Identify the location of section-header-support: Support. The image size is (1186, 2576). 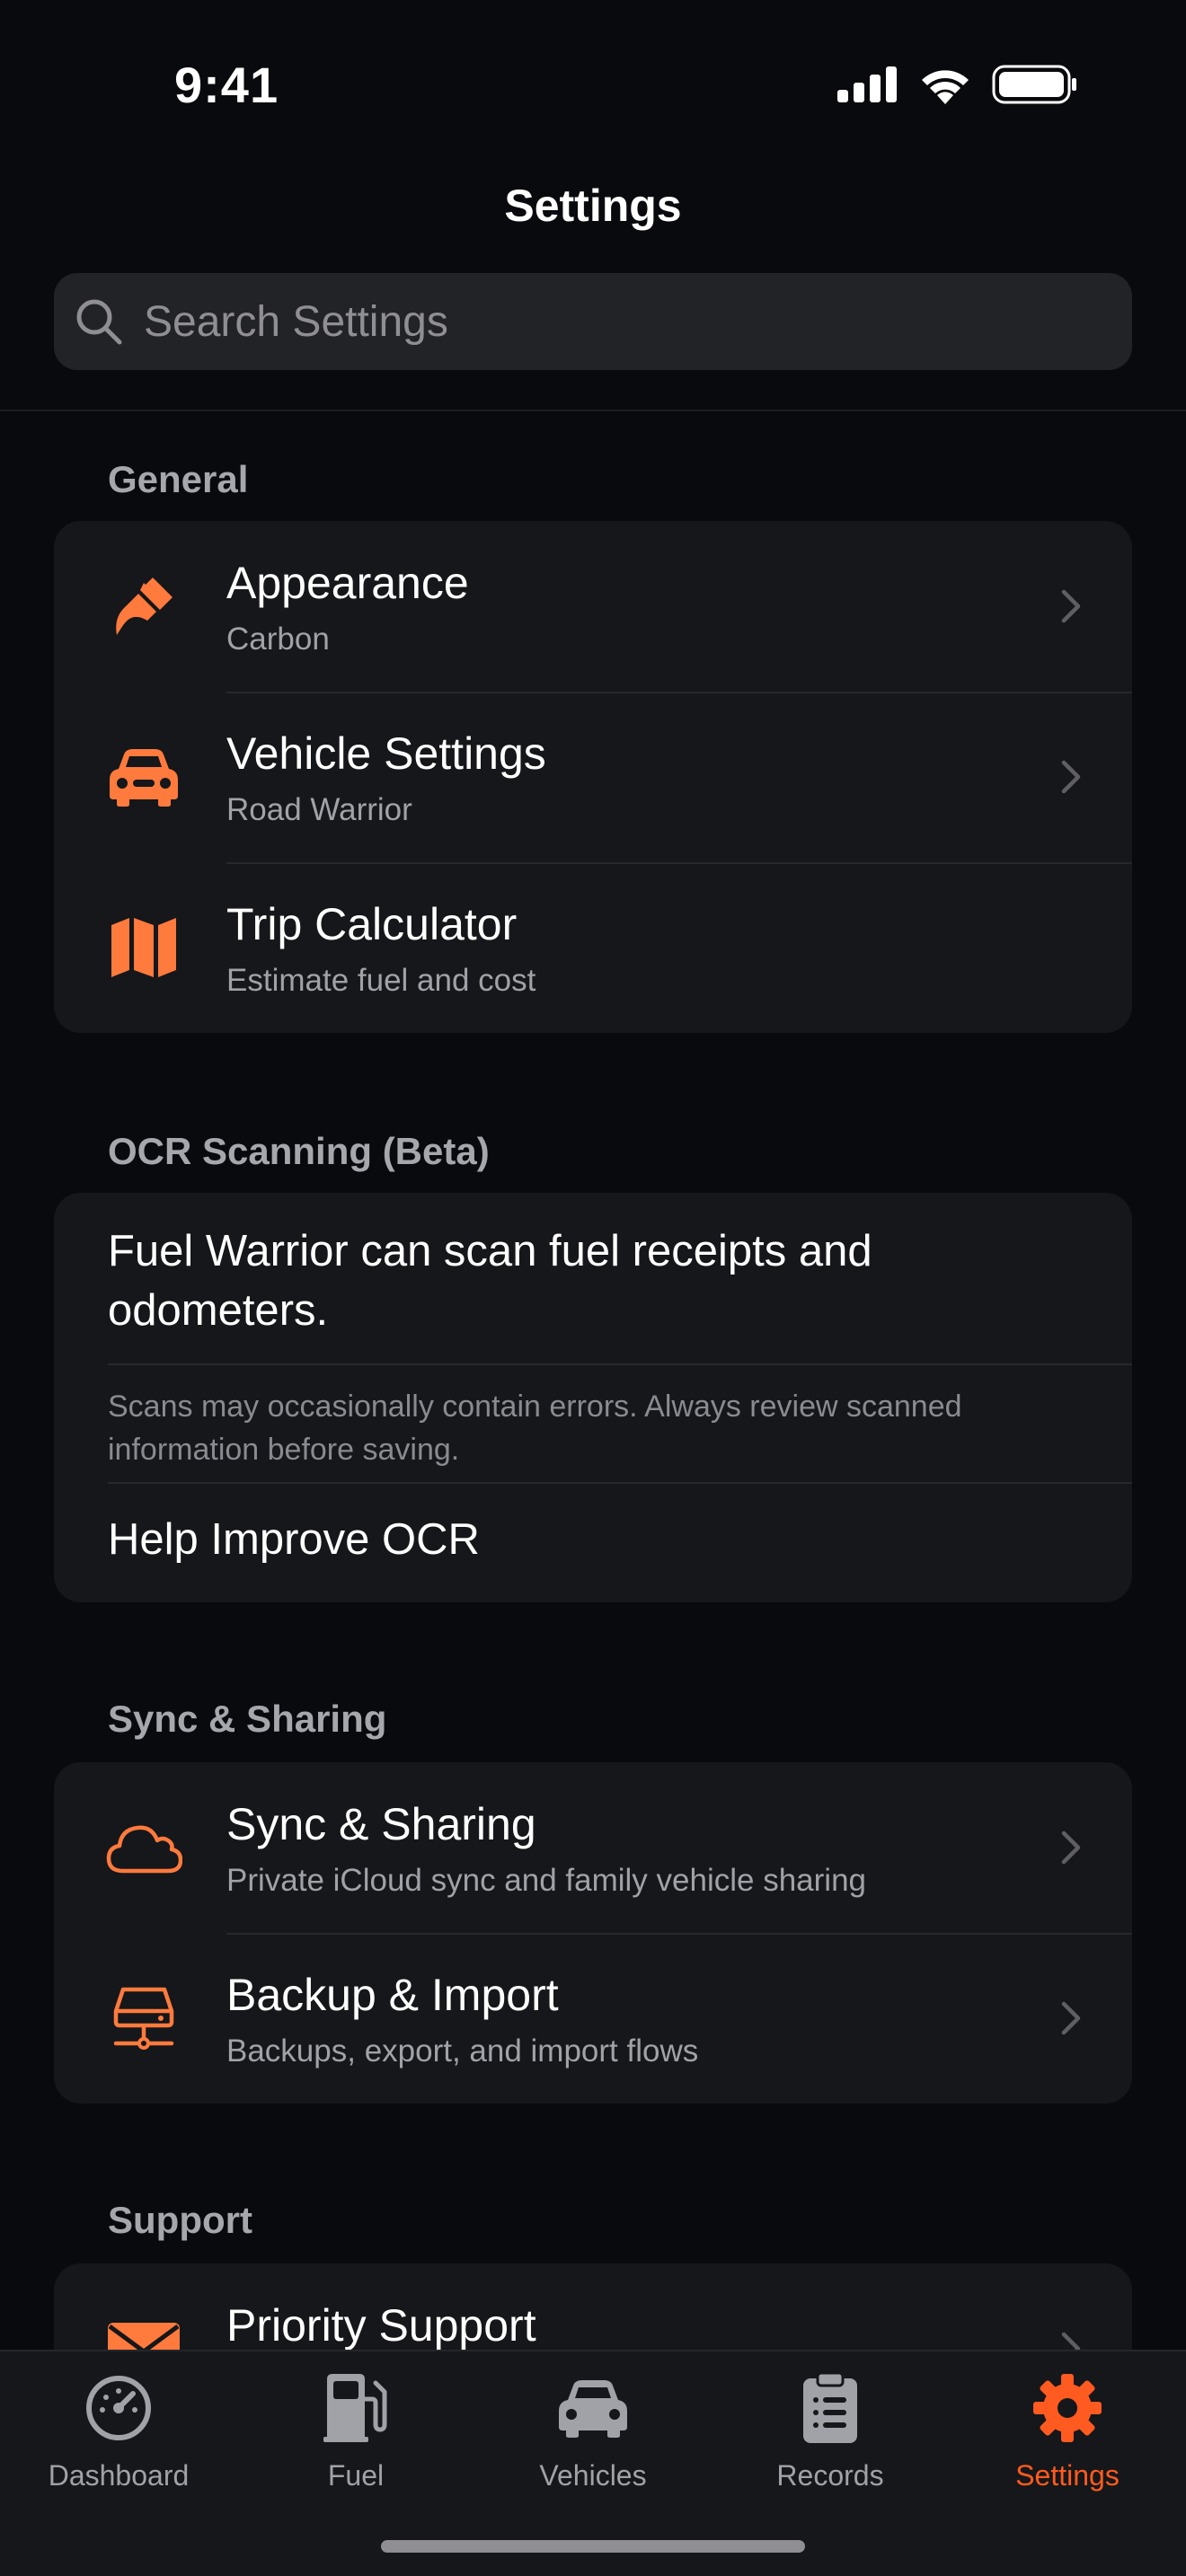
(180, 2220).